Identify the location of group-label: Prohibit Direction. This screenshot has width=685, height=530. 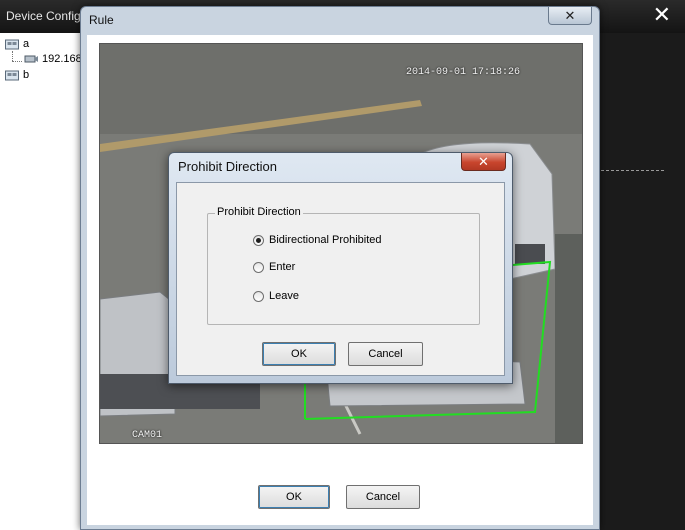
(259, 212).